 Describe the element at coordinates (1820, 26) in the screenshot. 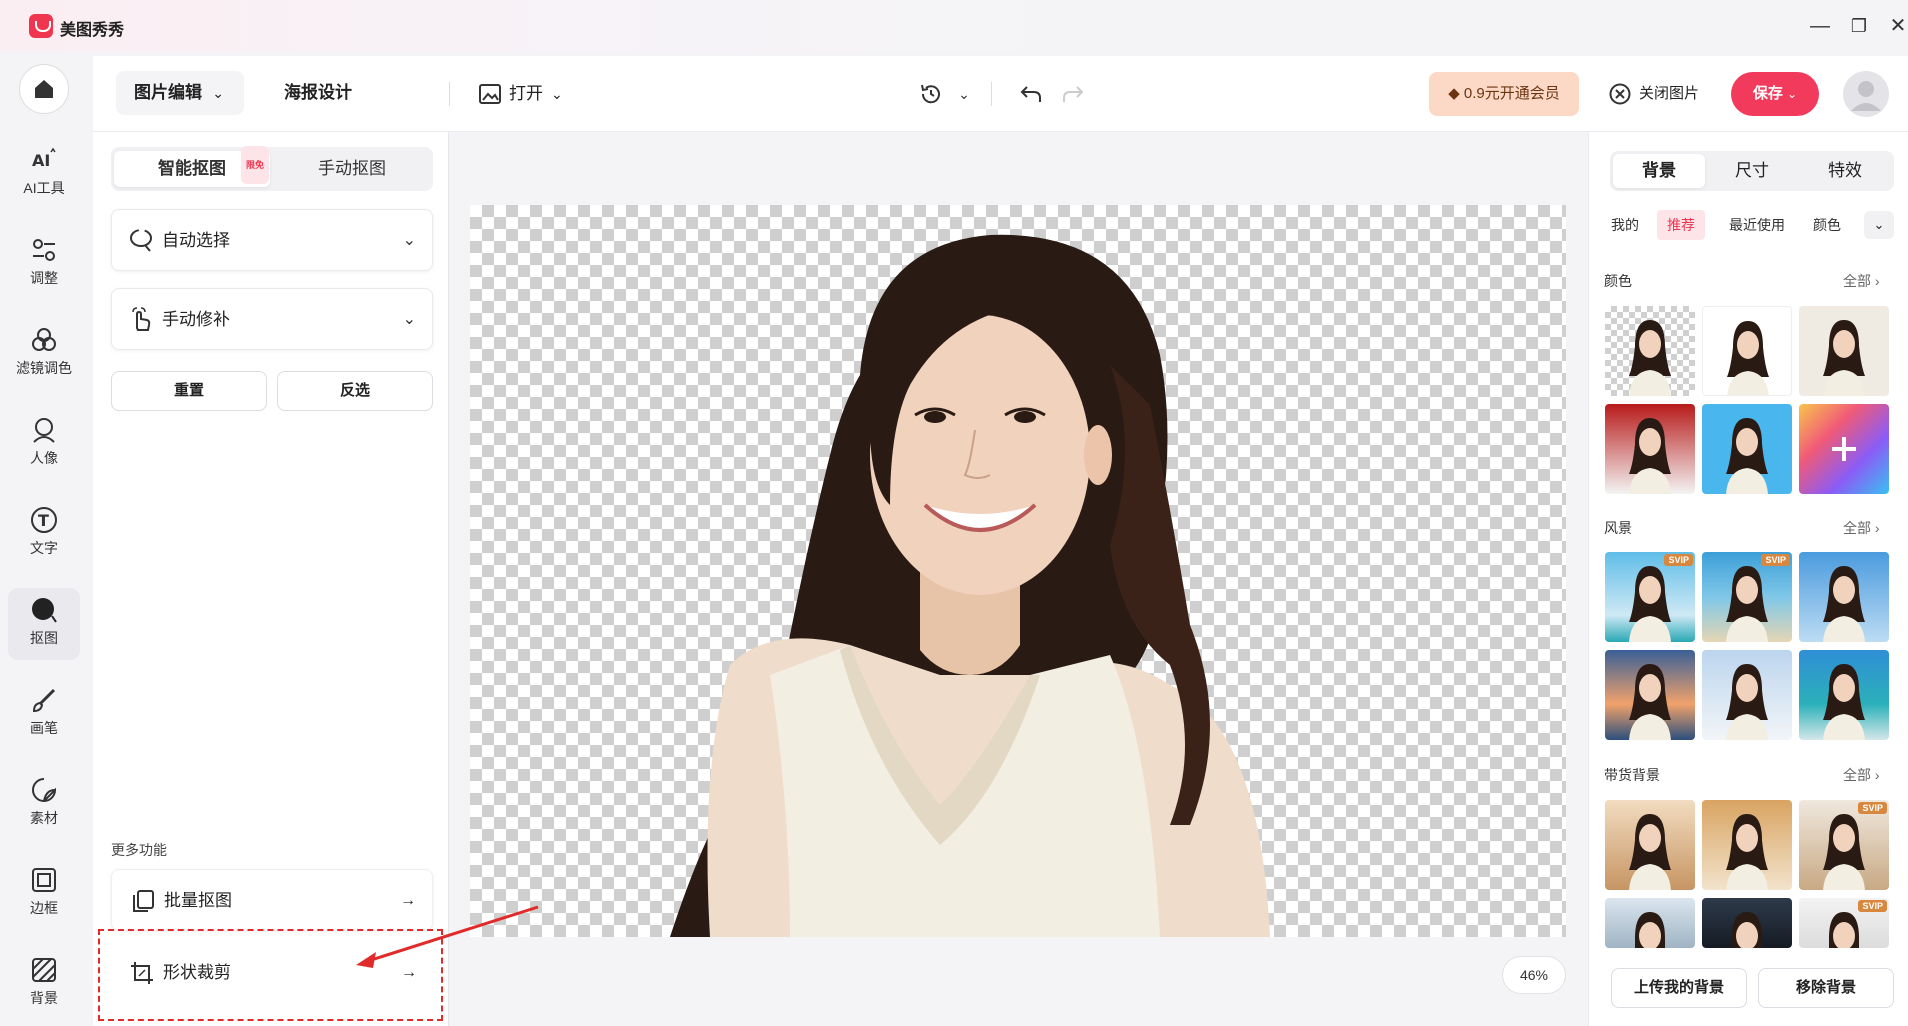

I see `minimize-button: —` at that location.